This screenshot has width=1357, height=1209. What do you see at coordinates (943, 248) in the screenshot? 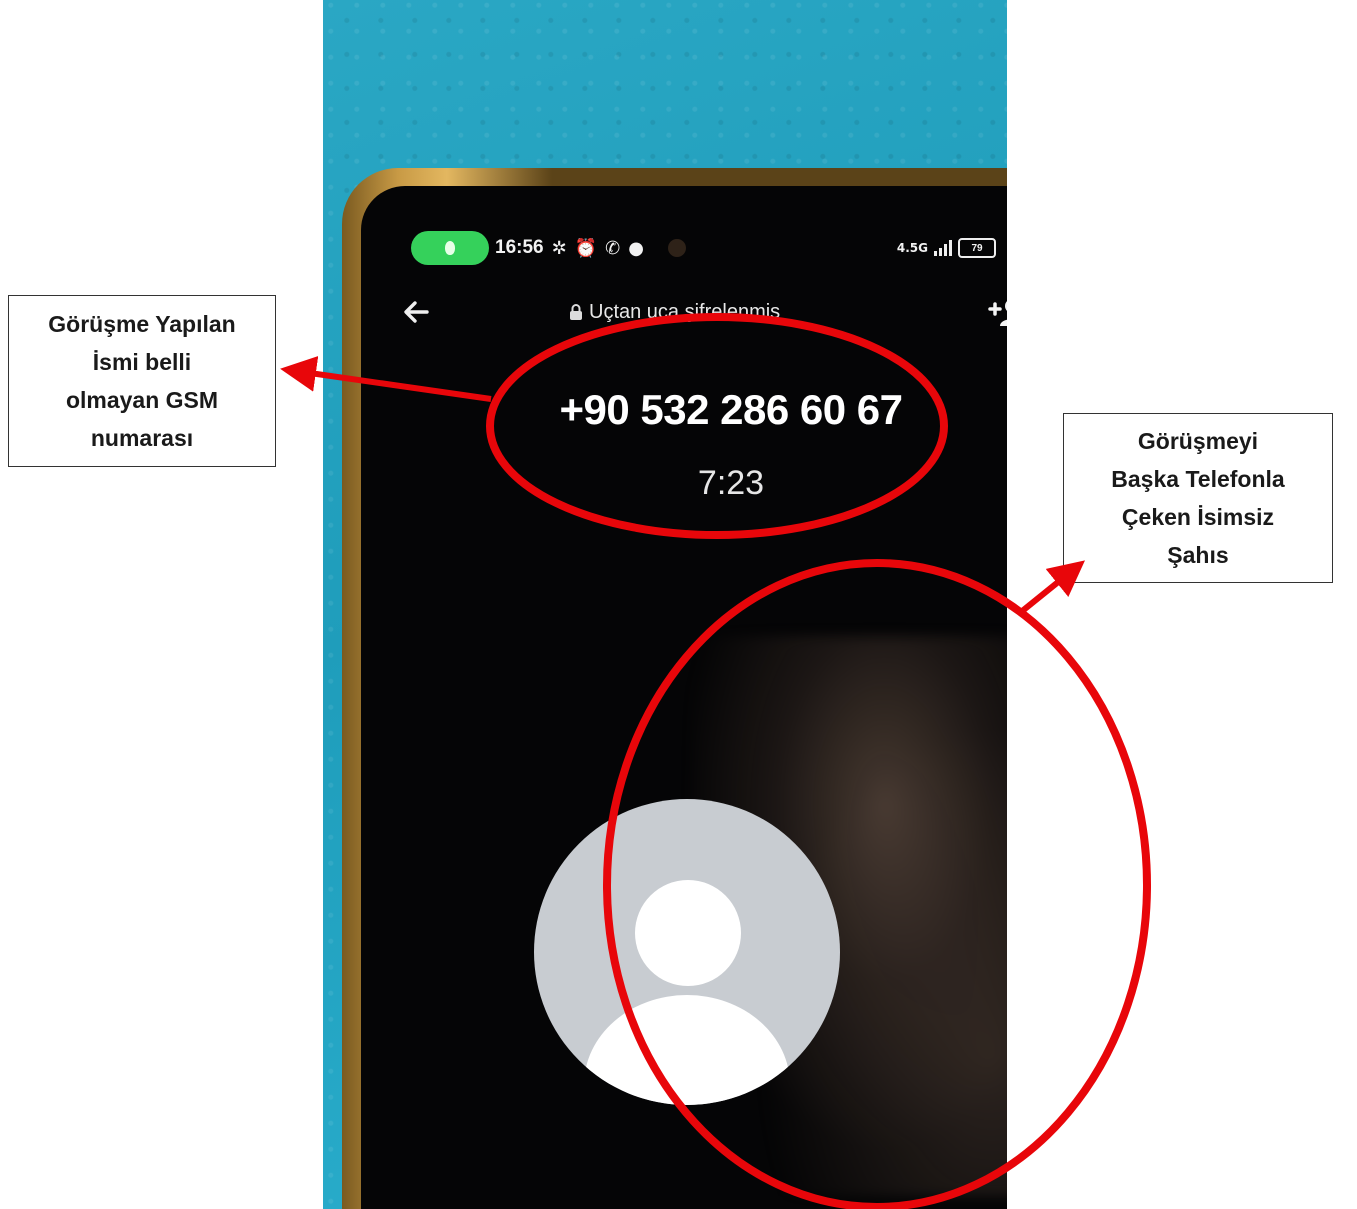
I see `signal-icon` at bounding box center [943, 248].